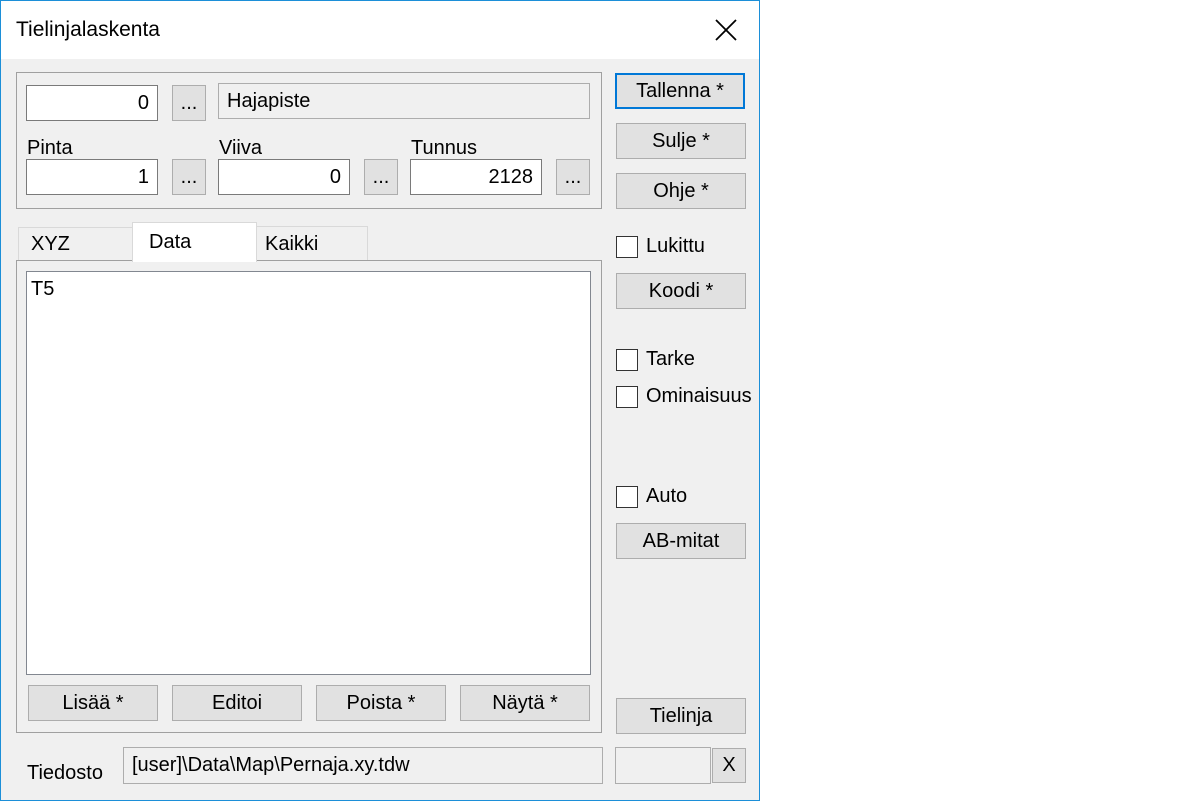 Image resolution: width=1200 pixels, height=801 pixels. Describe the element at coordinates (194, 242) in the screenshot. I see `tab-data: Data` at that location.